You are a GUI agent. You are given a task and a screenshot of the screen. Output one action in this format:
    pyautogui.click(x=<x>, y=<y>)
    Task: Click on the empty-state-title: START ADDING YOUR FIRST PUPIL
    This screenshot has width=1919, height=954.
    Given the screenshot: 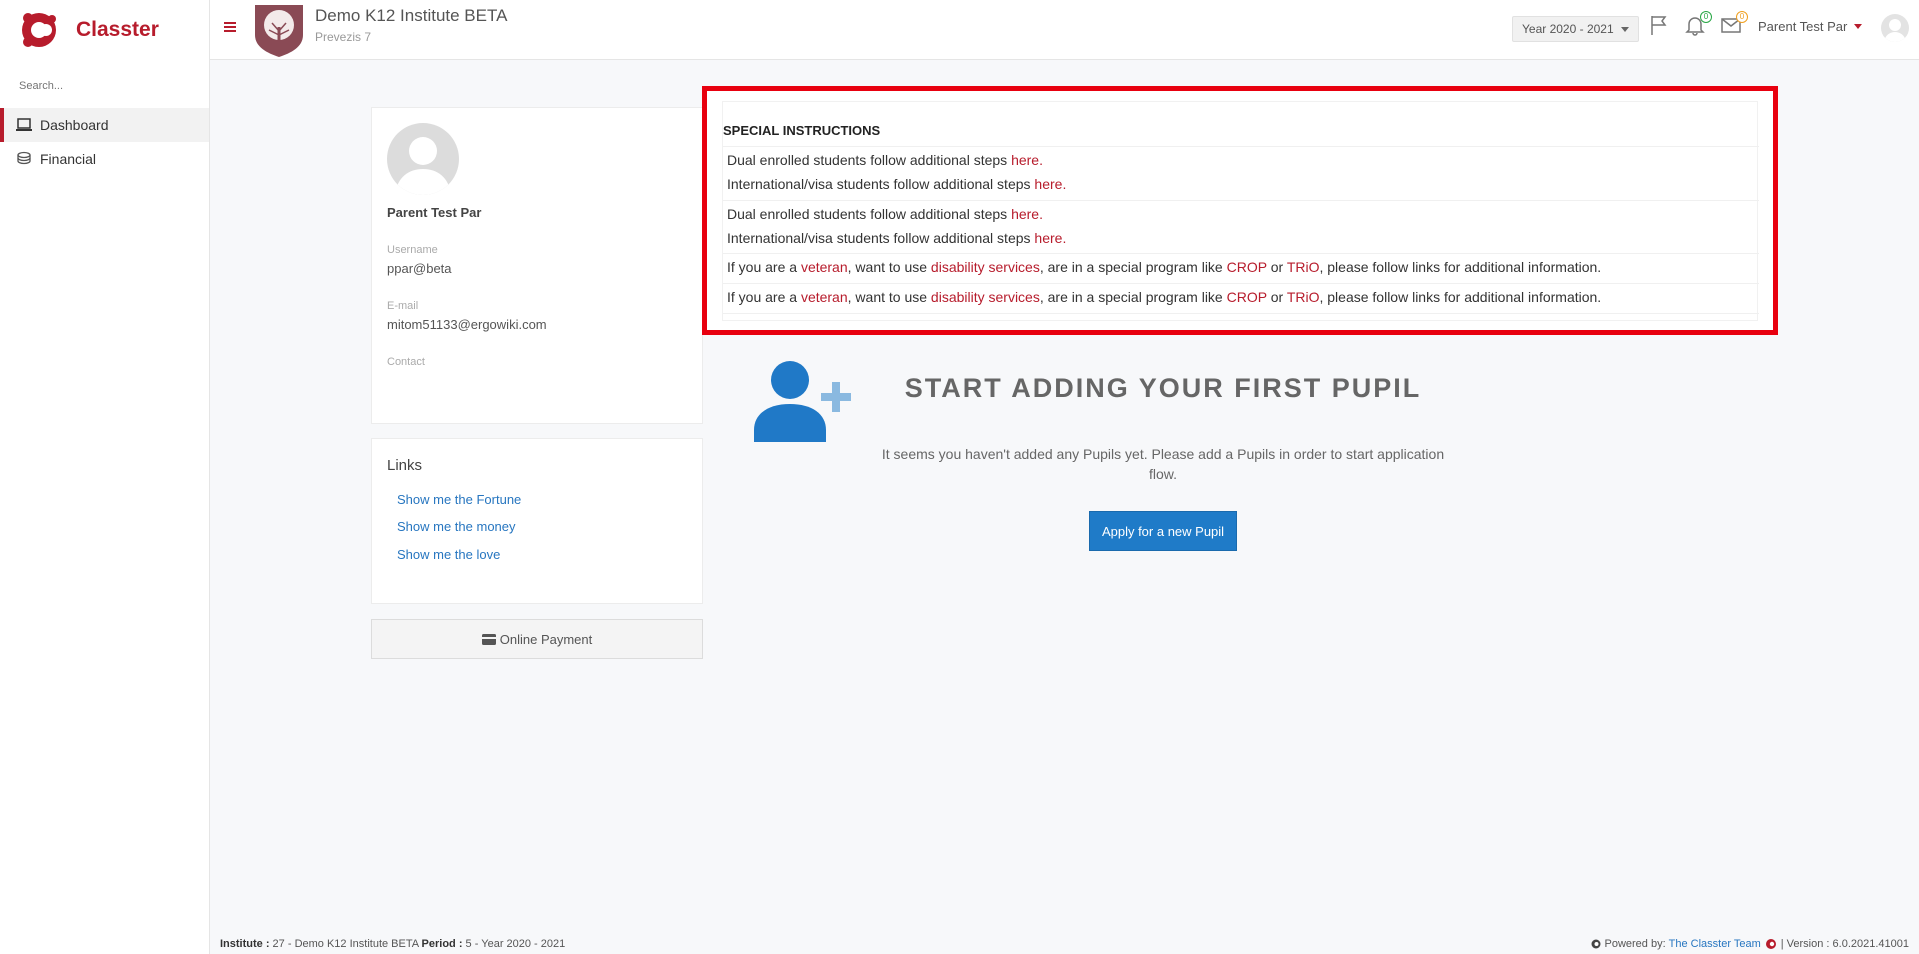 What is the action you would take?
    pyautogui.click(x=1163, y=388)
    